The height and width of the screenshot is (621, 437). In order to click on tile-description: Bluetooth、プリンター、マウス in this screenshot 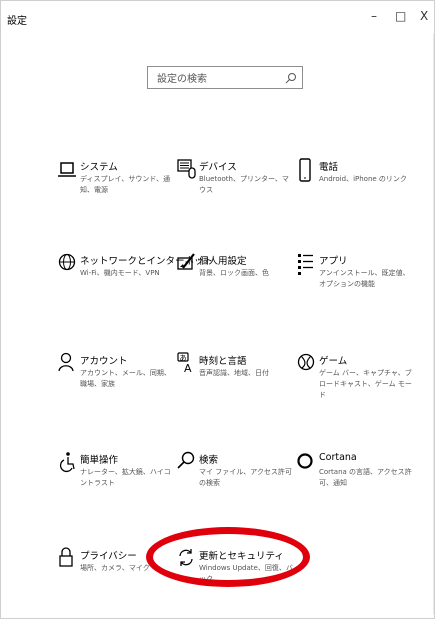, I will do `click(244, 184)`.